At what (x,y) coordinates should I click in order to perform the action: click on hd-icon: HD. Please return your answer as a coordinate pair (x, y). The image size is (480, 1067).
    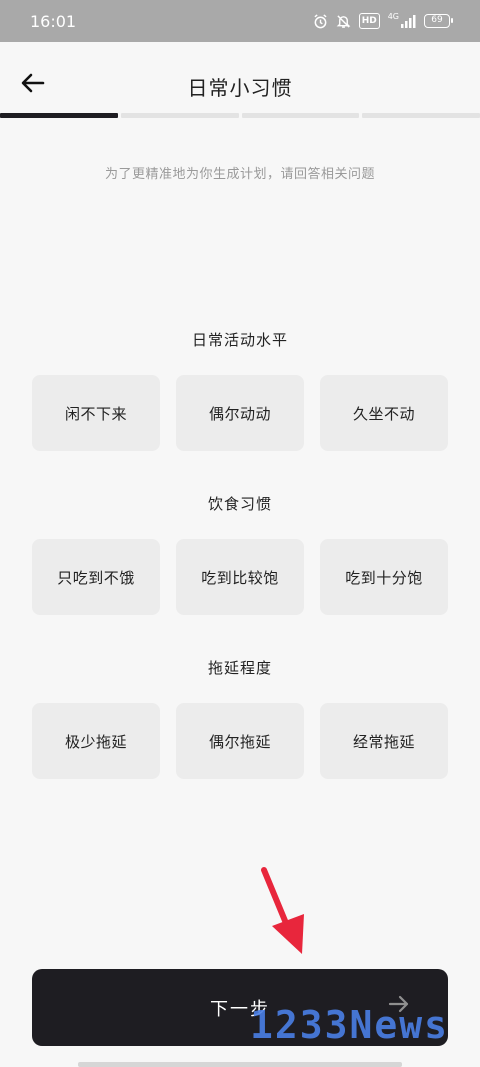
    Looking at the image, I should click on (369, 21).